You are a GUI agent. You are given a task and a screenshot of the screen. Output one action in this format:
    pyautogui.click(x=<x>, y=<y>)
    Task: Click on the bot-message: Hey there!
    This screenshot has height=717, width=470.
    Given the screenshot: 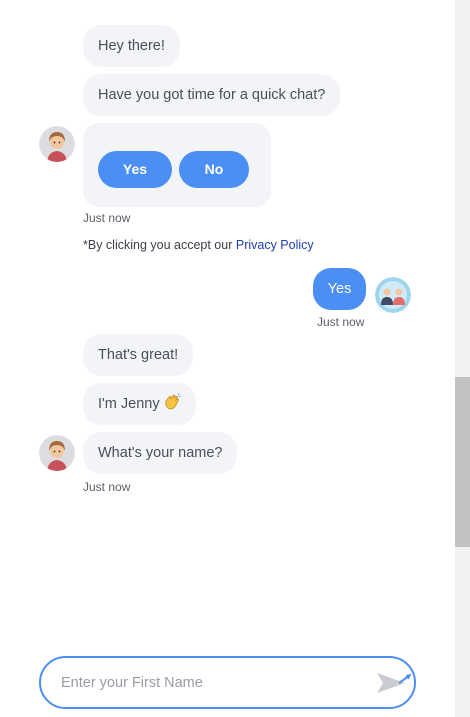 What is the action you would take?
    pyautogui.click(x=131, y=46)
    